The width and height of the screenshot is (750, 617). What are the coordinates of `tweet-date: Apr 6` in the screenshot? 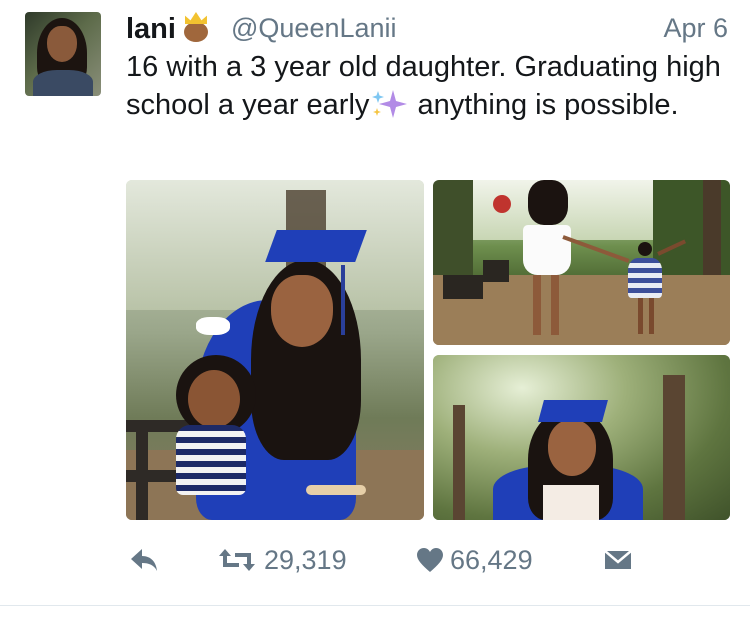 It's located at (695, 28).